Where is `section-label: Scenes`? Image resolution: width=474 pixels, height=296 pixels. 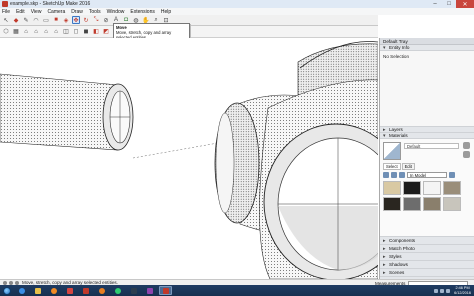
section-label: Scenes is located at coordinates (397, 272).